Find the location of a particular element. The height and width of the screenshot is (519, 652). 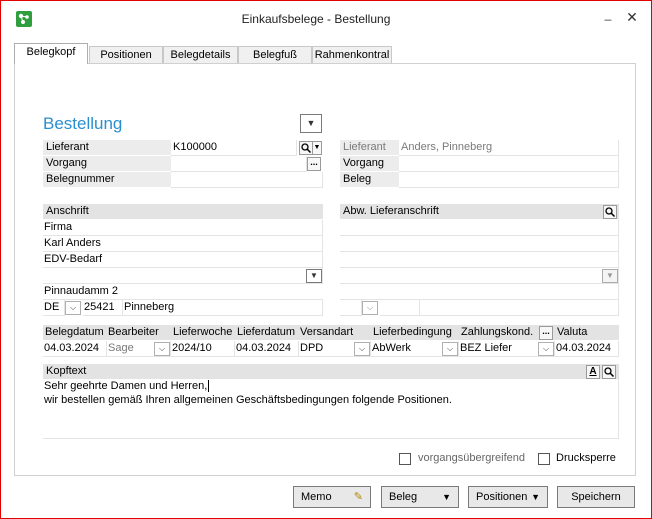

font-button: A is located at coordinates (593, 372).